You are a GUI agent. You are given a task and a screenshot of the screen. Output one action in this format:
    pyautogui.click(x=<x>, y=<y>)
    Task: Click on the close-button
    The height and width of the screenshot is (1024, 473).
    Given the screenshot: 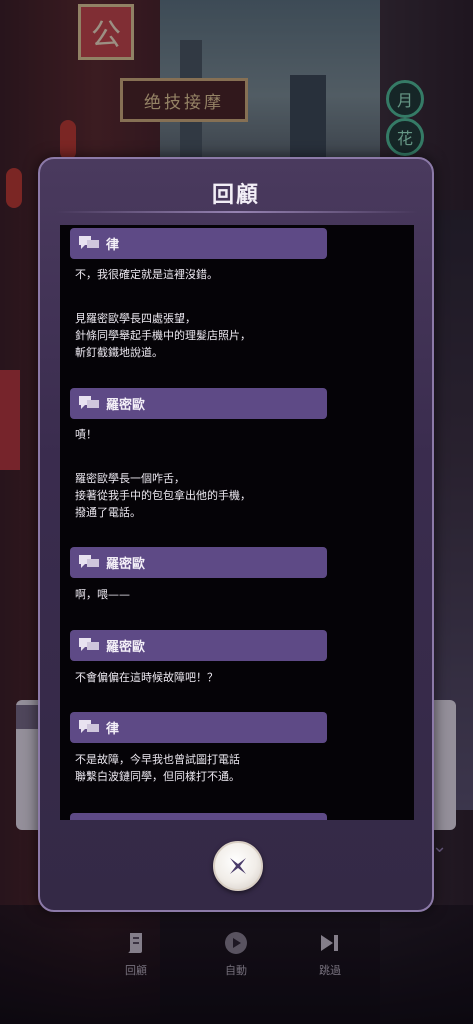 What is the action you would take?
    pyautogui.click(x=238, y=866)
    